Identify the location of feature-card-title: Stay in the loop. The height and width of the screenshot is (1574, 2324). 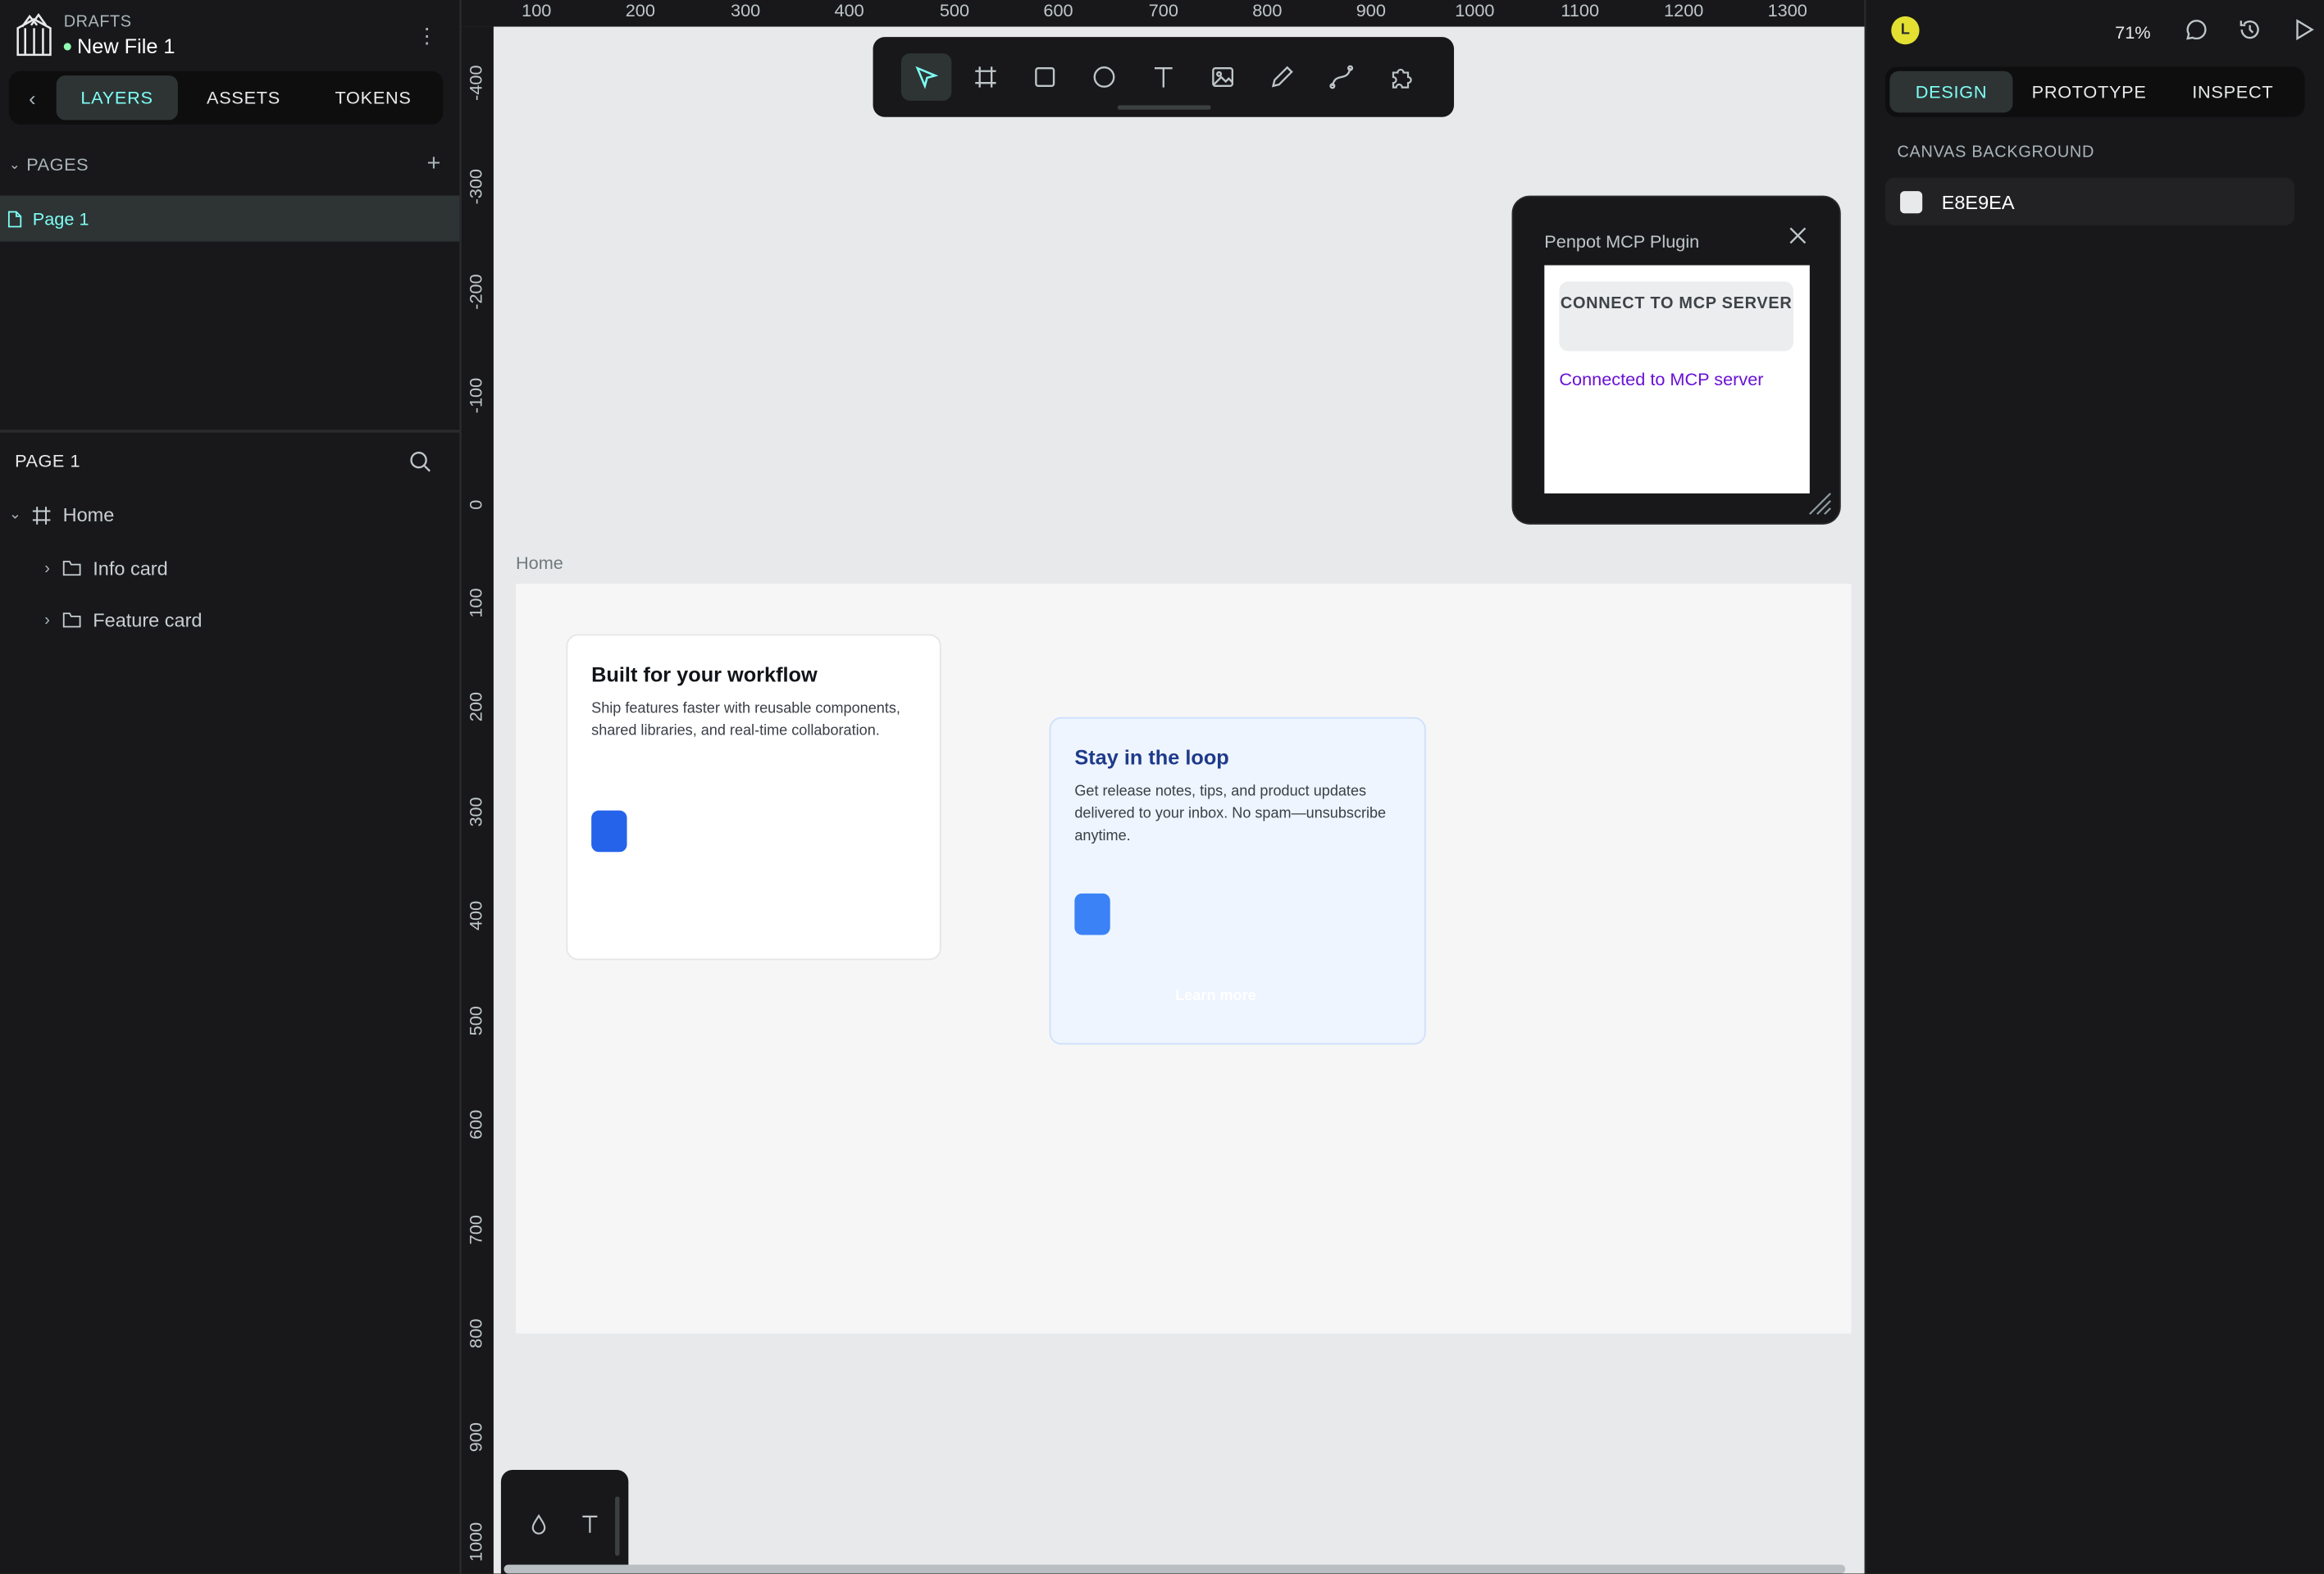
(1151, 757).